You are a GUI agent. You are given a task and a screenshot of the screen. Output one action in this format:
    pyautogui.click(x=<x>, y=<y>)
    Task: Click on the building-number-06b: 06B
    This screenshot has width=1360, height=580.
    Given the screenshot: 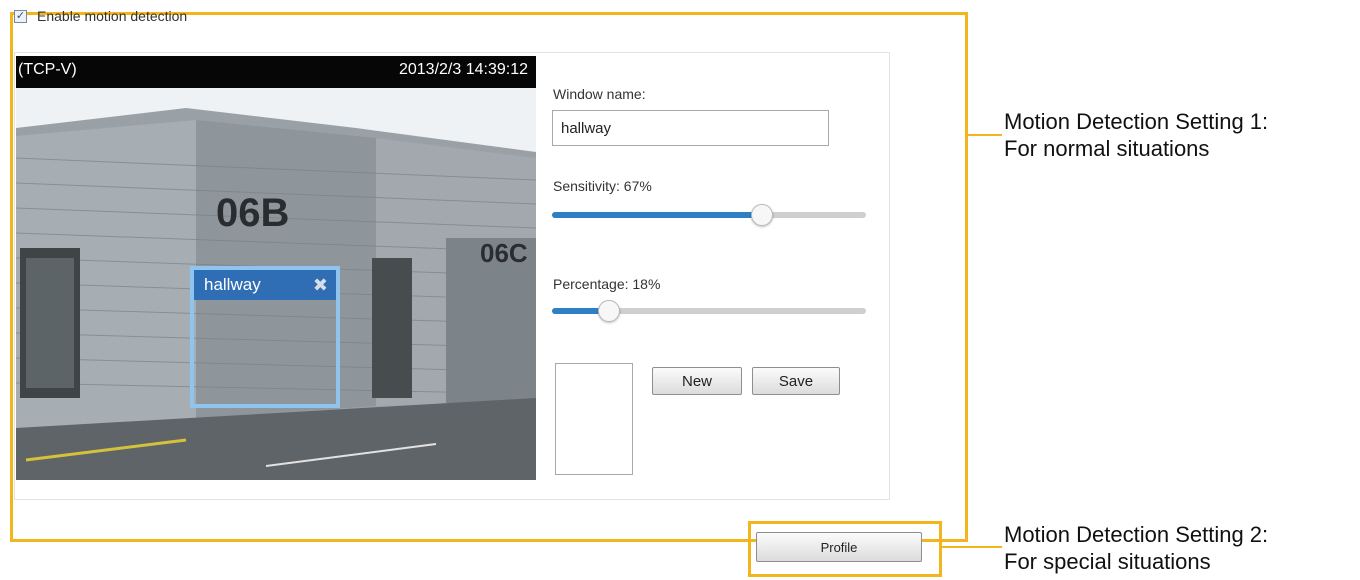 What is the action you would take?
    pyautogui.click(x=252, y=213)
    